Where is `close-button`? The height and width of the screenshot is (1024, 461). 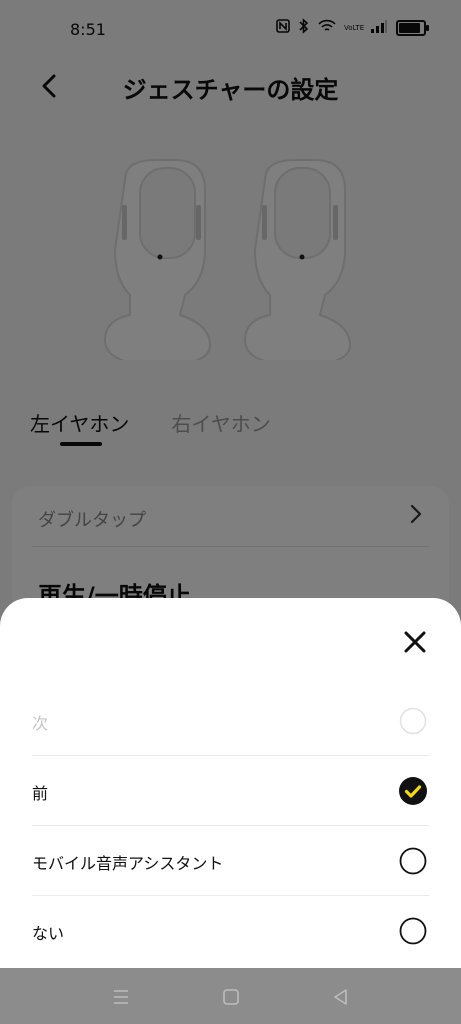
close-button is located at coordinates (415, 642).